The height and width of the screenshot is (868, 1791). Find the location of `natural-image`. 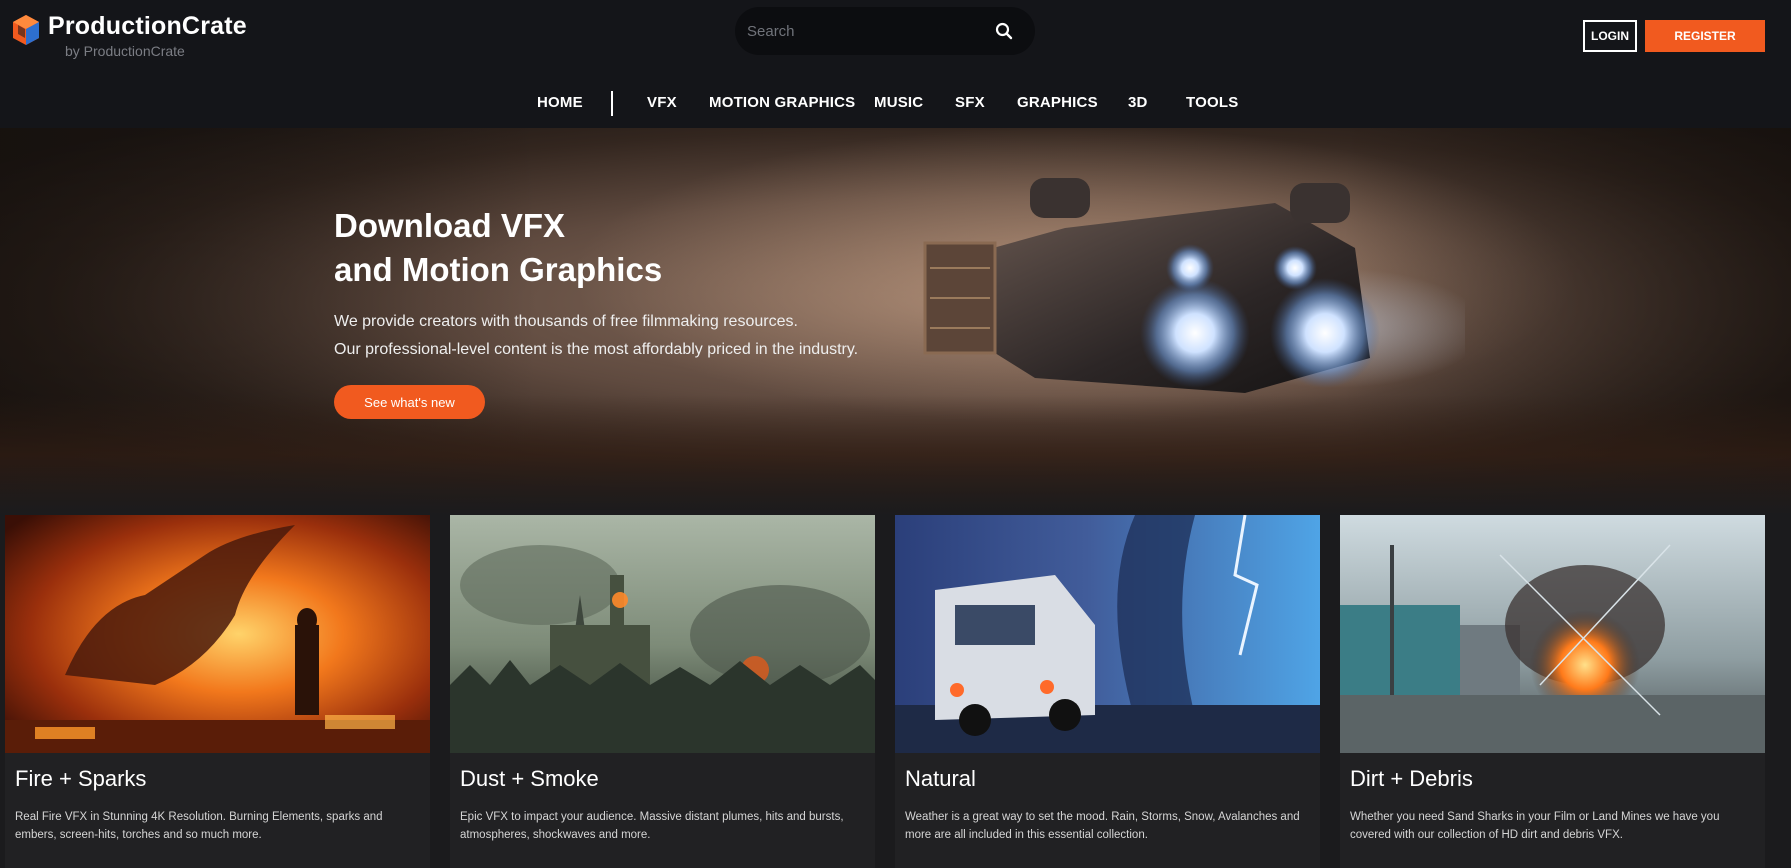

natural-image is located at coordinates (1107, 634).